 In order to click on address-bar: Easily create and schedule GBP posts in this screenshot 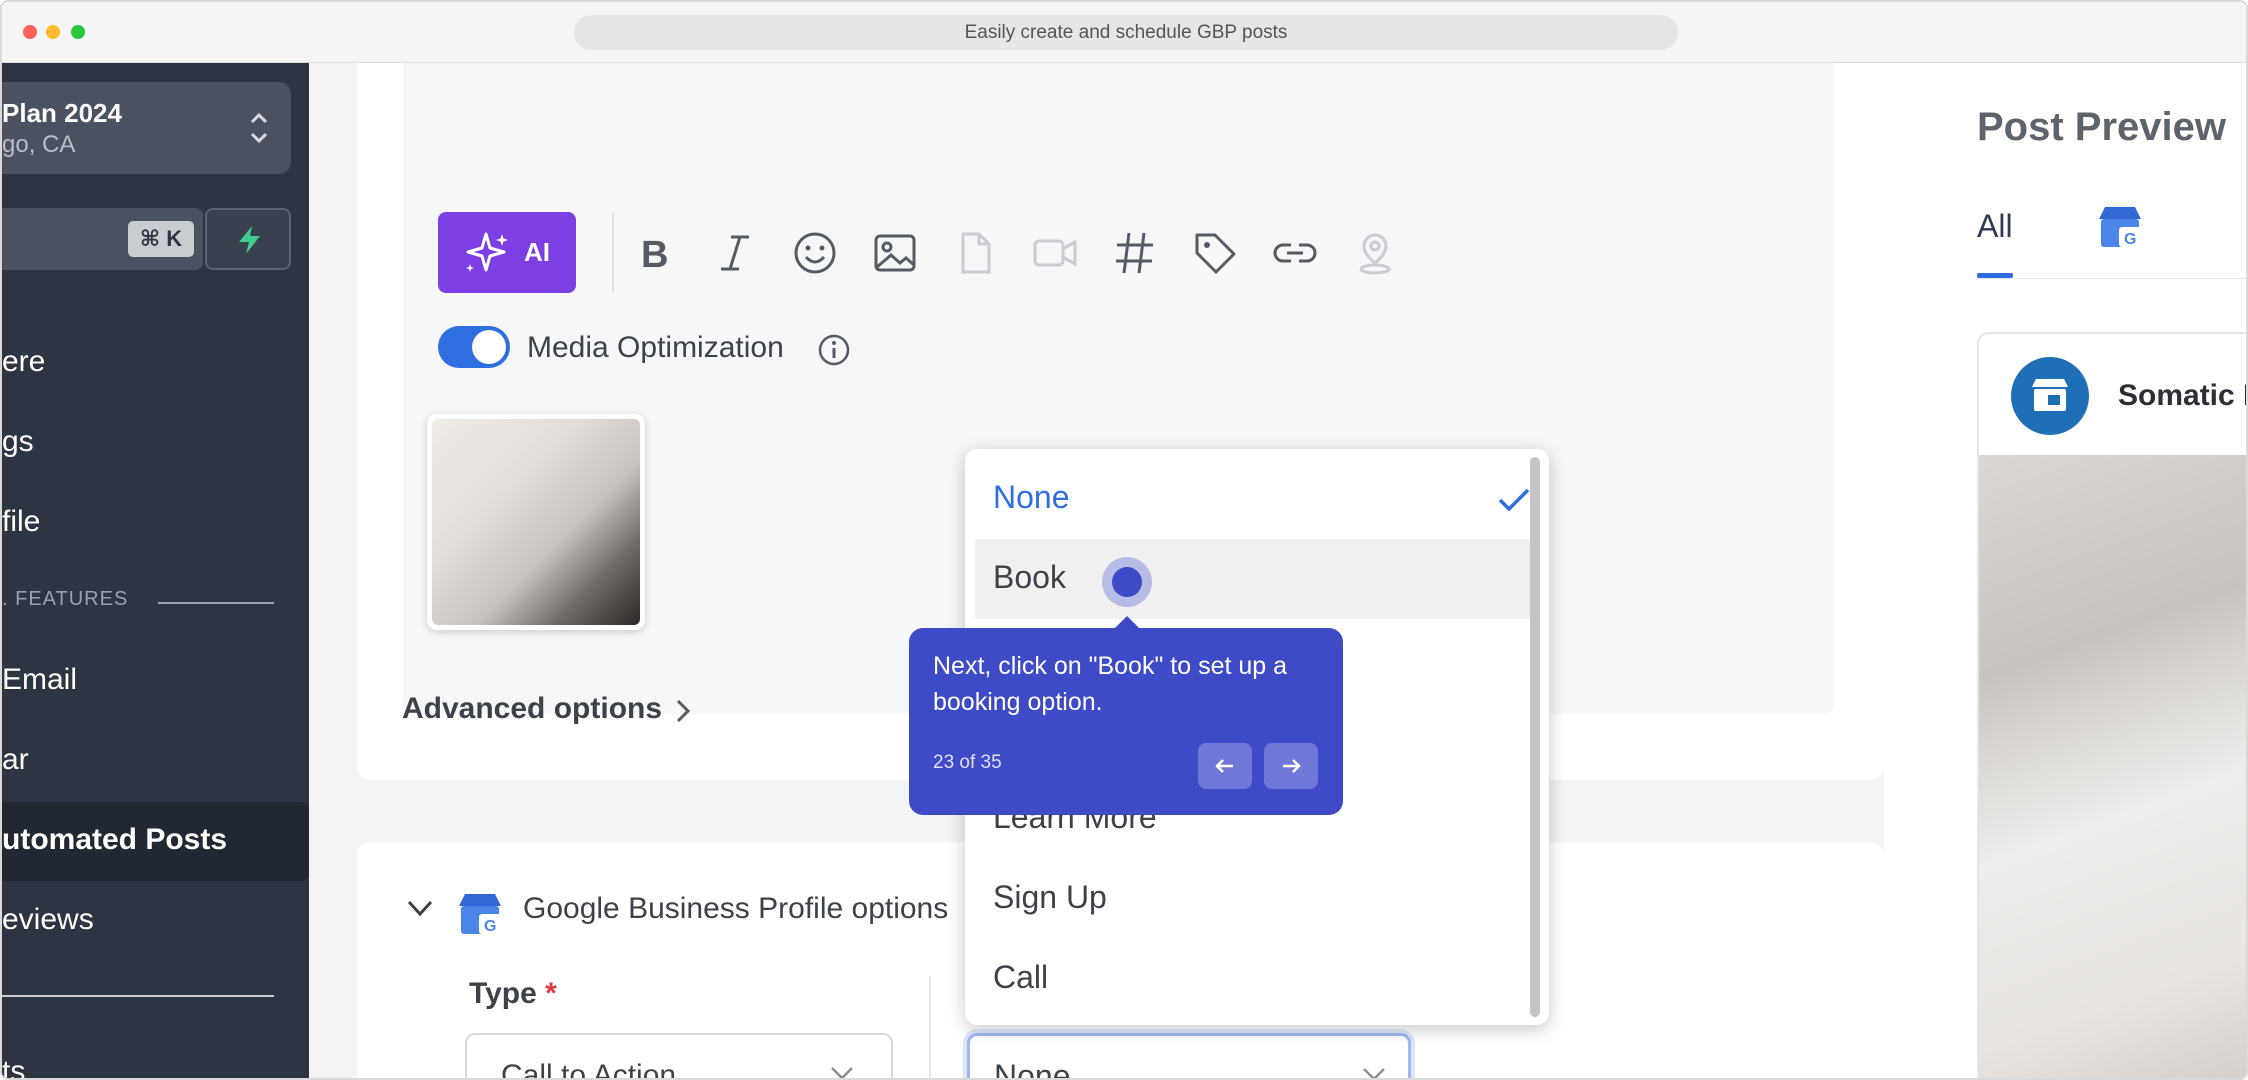, I will do `click(1126, 32)`.